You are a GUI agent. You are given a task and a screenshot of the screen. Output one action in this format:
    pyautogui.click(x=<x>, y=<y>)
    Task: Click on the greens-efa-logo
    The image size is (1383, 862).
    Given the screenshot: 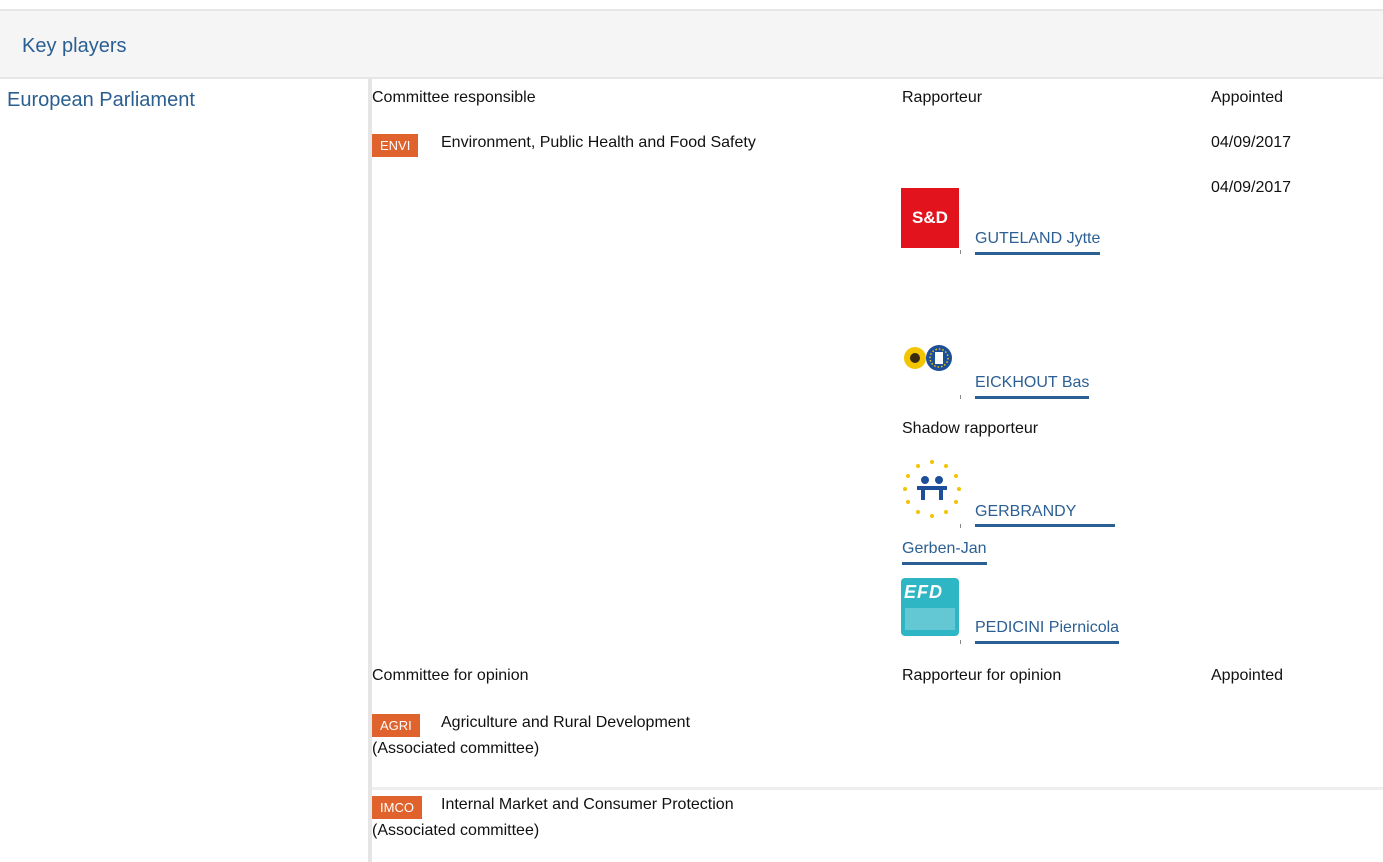 What is the action you would take?
    pyautogui.click(x=930, y=360)
    